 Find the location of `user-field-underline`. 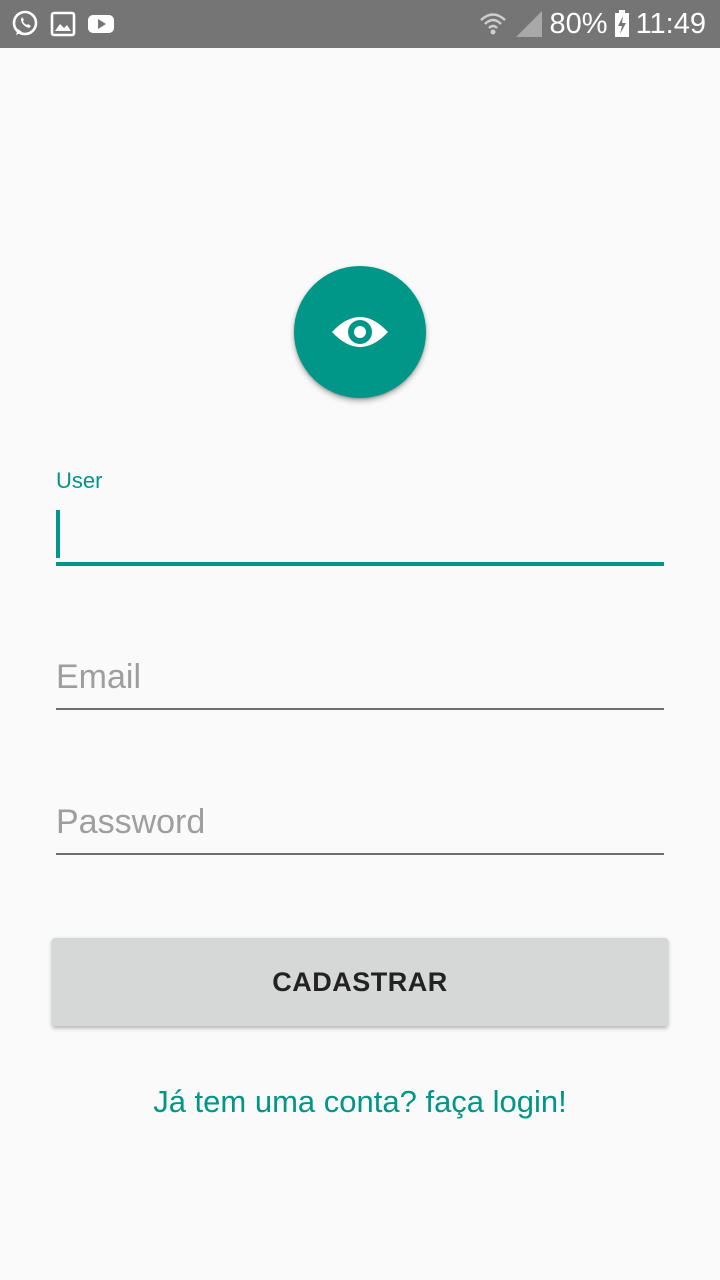

user-field-underline is located at coordinates (360, 564).